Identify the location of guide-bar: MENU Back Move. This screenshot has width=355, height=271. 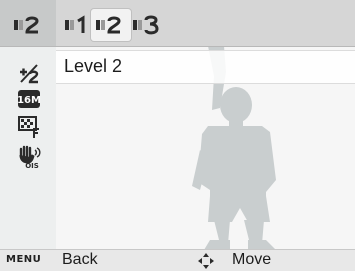
(177, 260).